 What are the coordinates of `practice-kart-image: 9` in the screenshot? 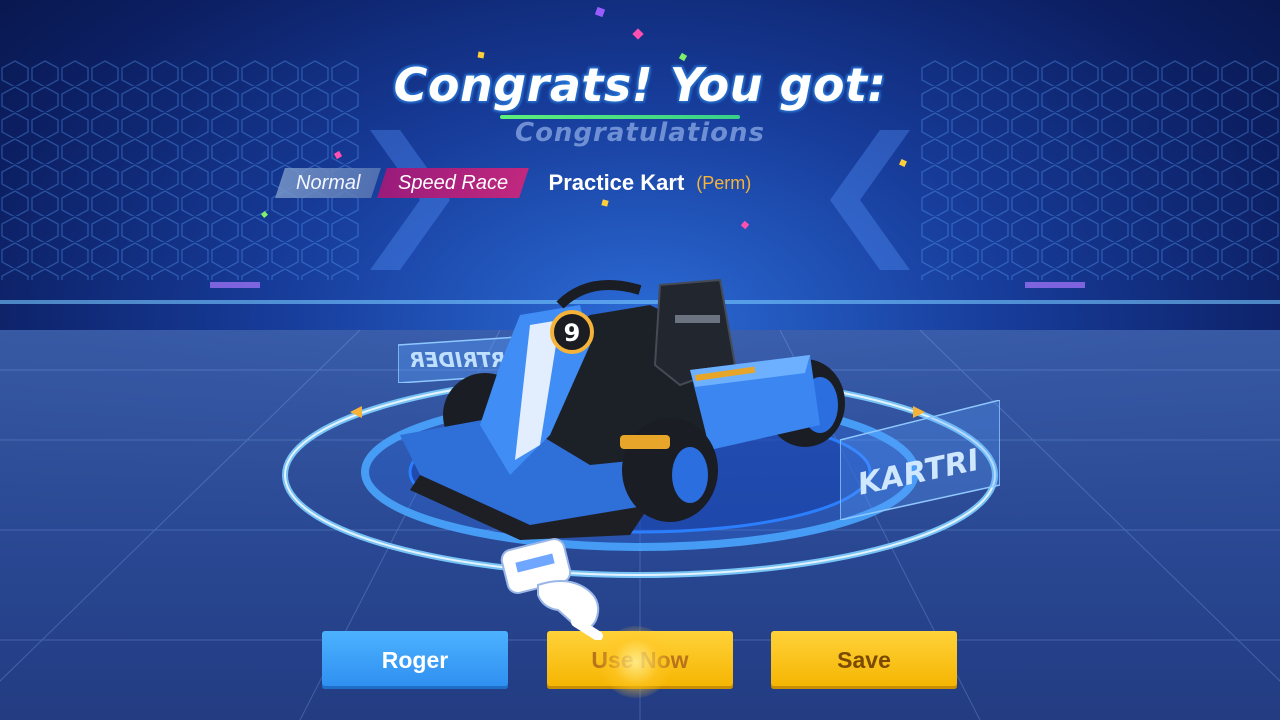 It's located at (622, 409).